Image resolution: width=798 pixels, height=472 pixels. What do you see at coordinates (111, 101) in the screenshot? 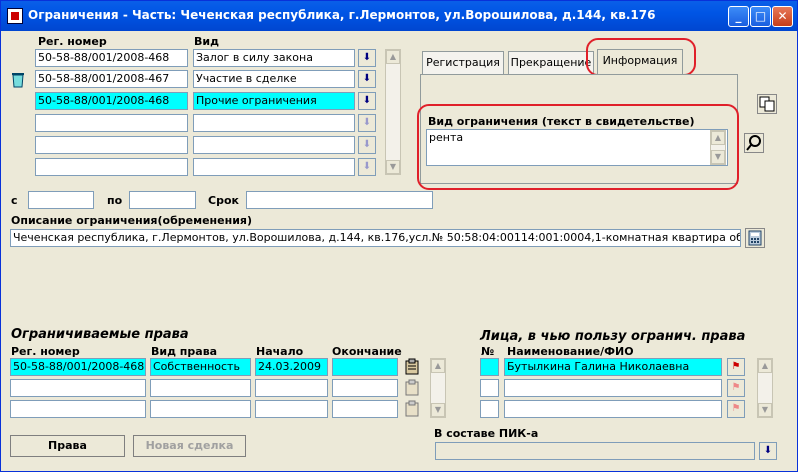
I see `reg-number-field-selected: 50-58-88/001/2008-468` at bounding box center [111, 101].